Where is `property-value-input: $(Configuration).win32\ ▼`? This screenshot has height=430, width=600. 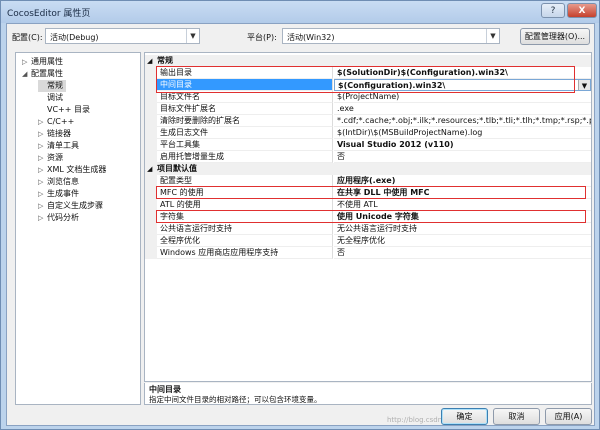
property-value-input: $(Configuration).win32\ ▼ is located at coordinates (462, 85).